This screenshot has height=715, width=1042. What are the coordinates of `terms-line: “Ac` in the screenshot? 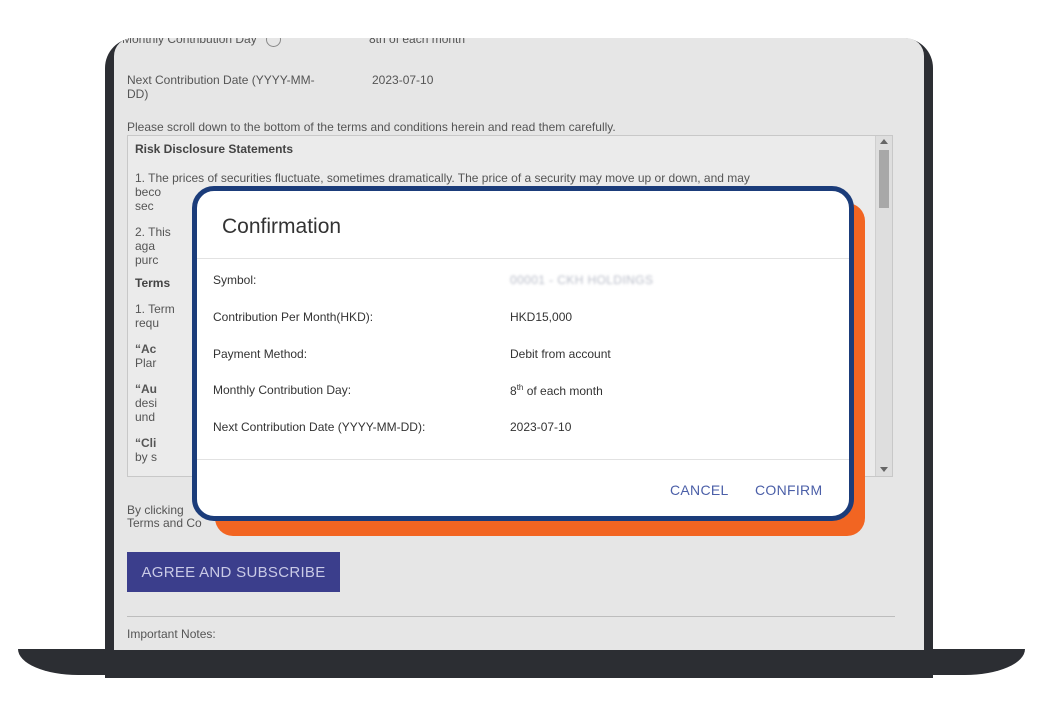 It's located at (146, 349).